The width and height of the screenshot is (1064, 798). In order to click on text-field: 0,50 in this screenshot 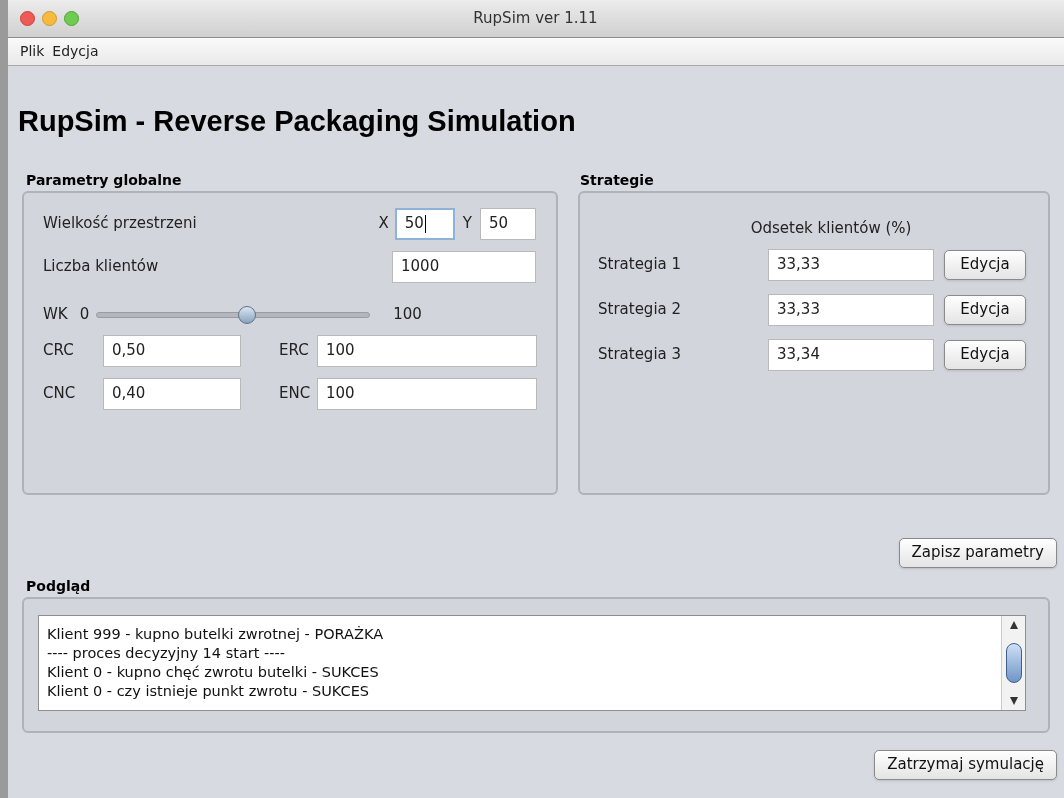, I will do `click(172, 350)`.